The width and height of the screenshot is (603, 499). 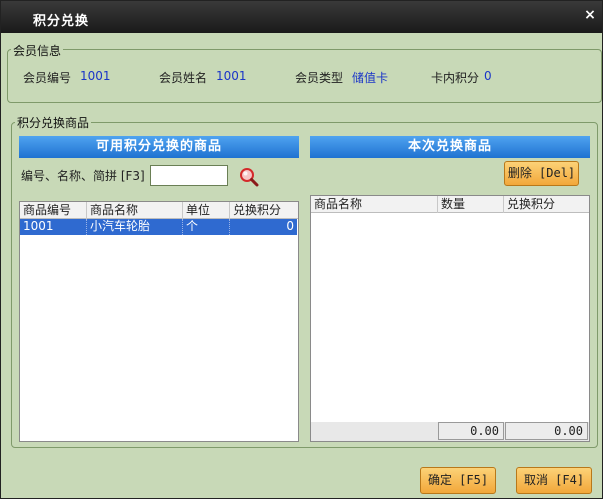 I want to click on member-type-value: 储值卡, so click(x=370, y=78).